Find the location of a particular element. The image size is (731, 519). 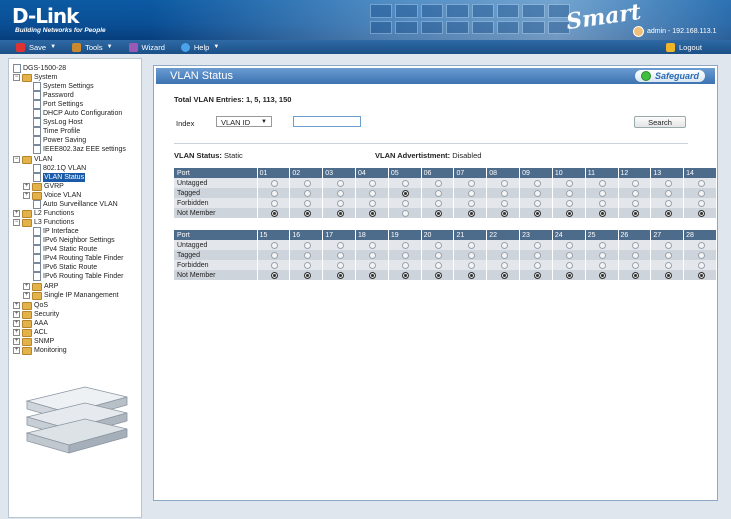

tree-ipv6-routing-finder: IPv6 Routing Table Finder is located at coordinates (78, 276).